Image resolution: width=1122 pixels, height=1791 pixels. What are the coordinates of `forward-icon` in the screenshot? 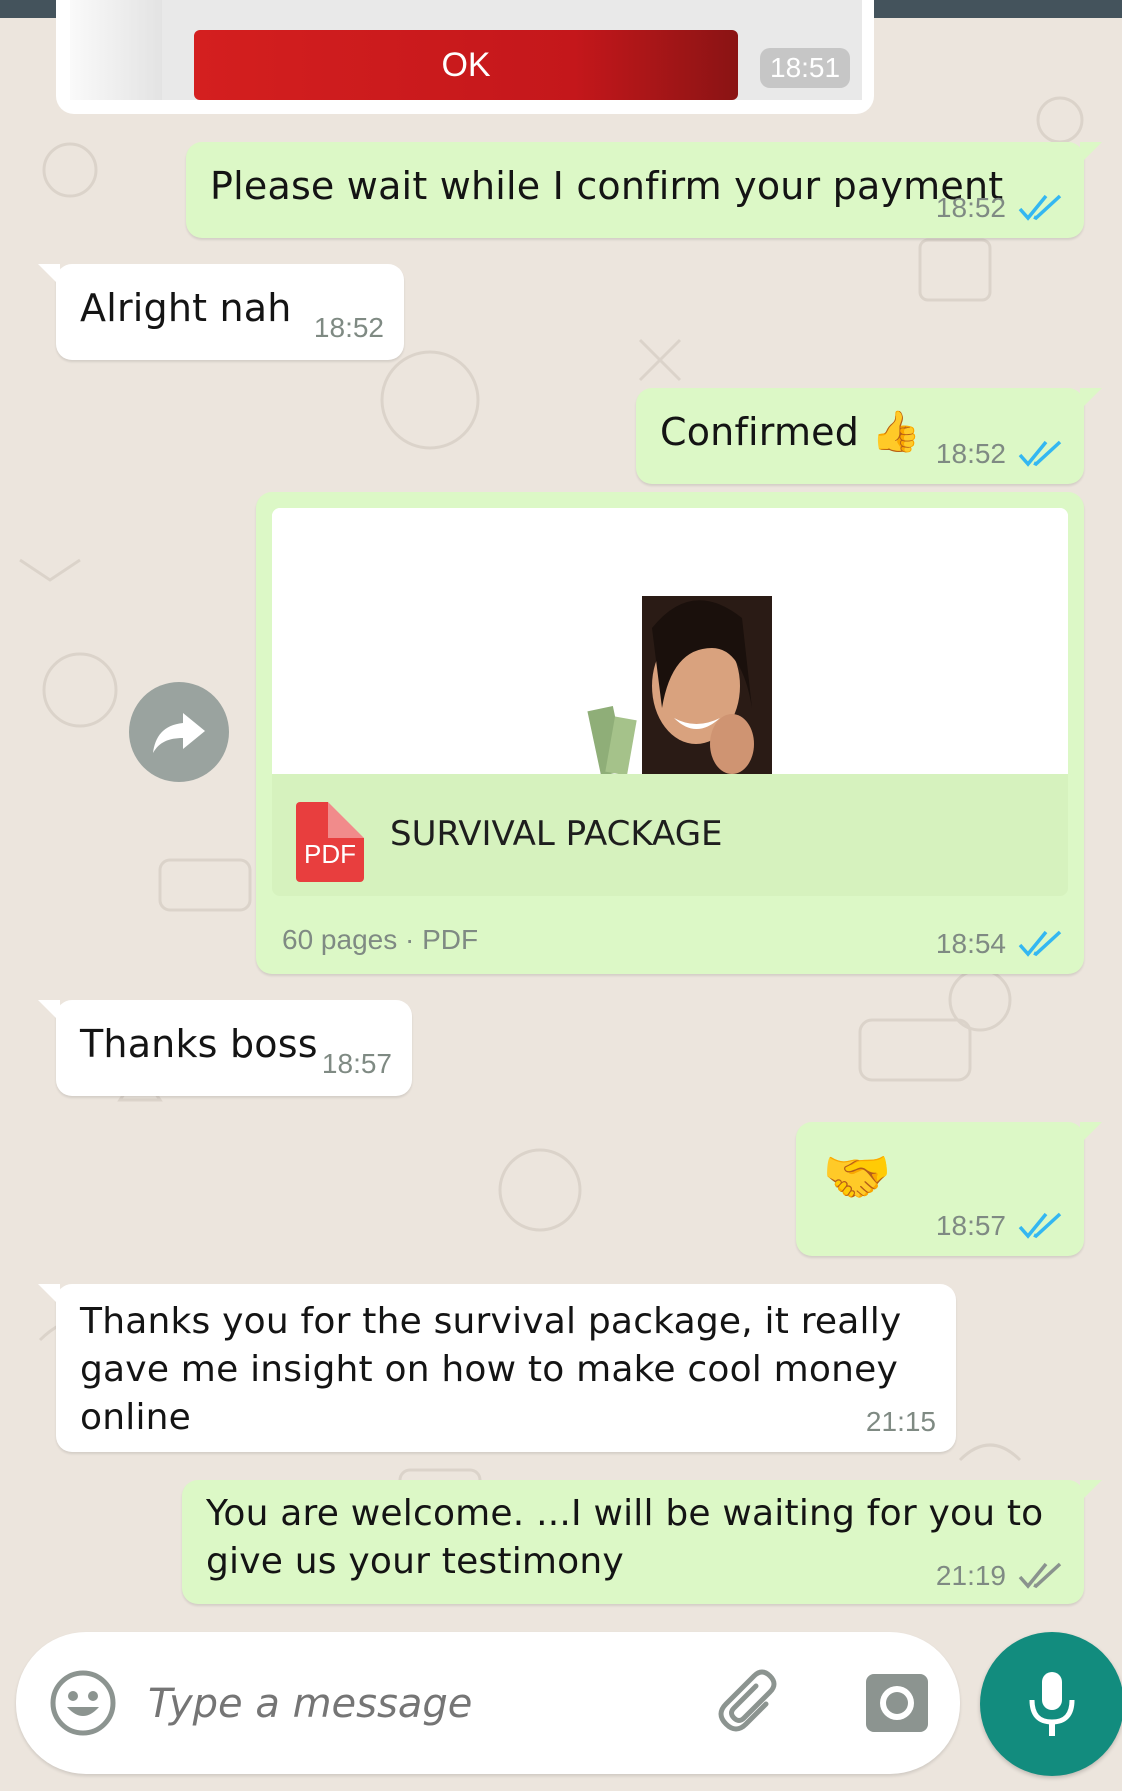 It's located at (179, 733).